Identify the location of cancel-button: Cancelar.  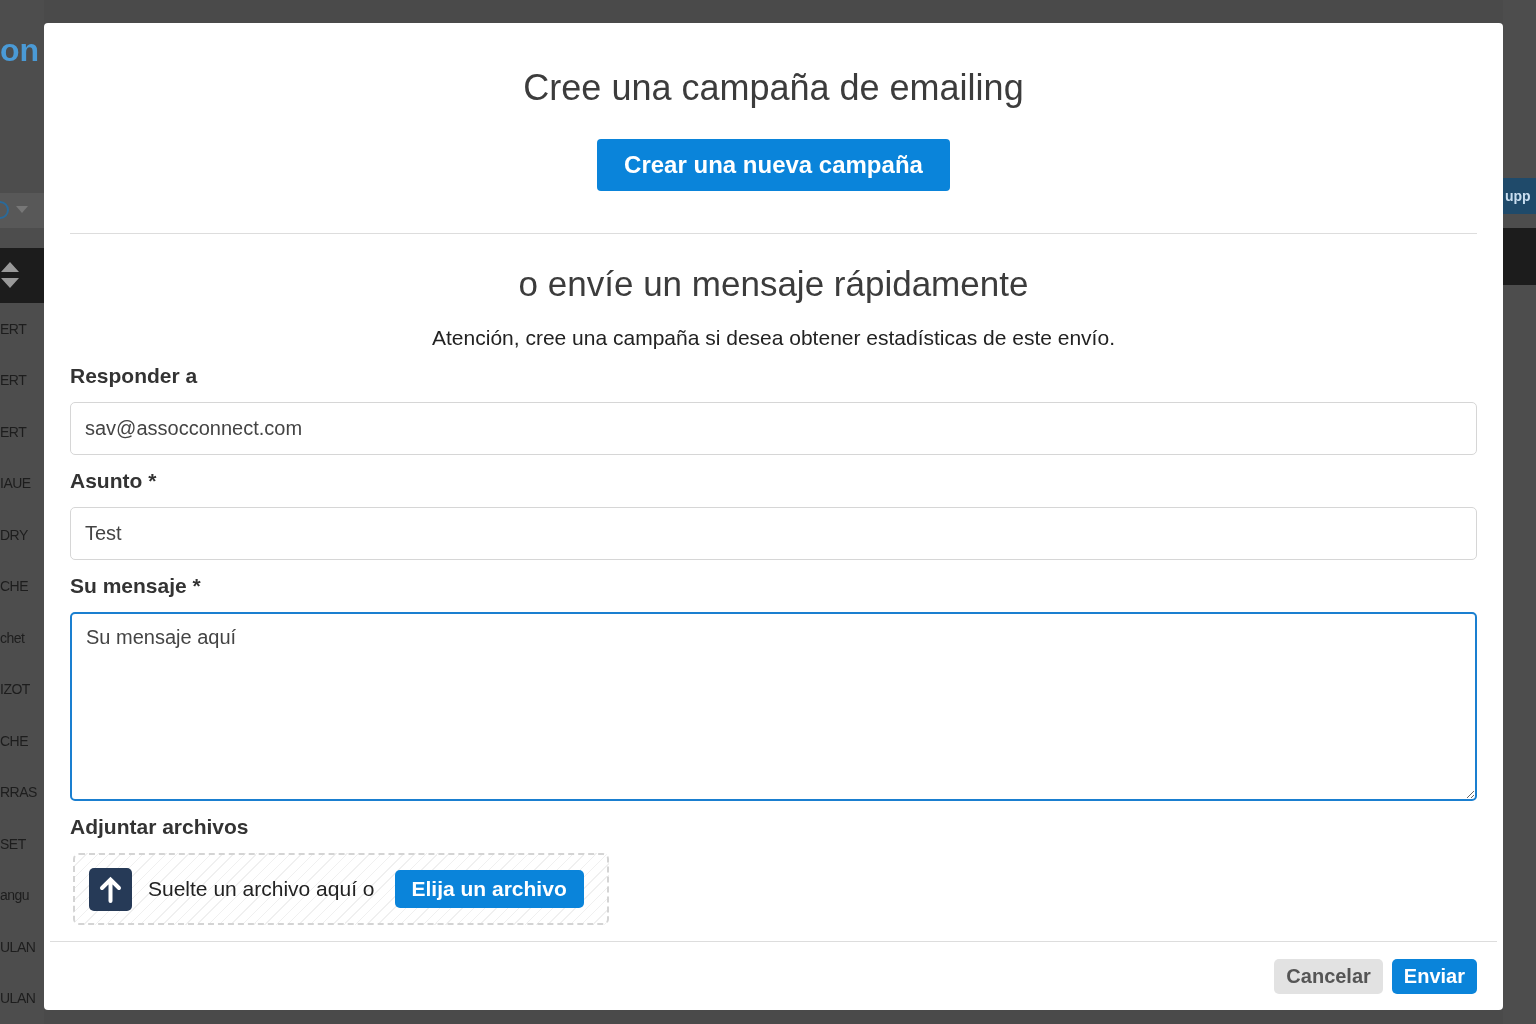
(1328, 976).